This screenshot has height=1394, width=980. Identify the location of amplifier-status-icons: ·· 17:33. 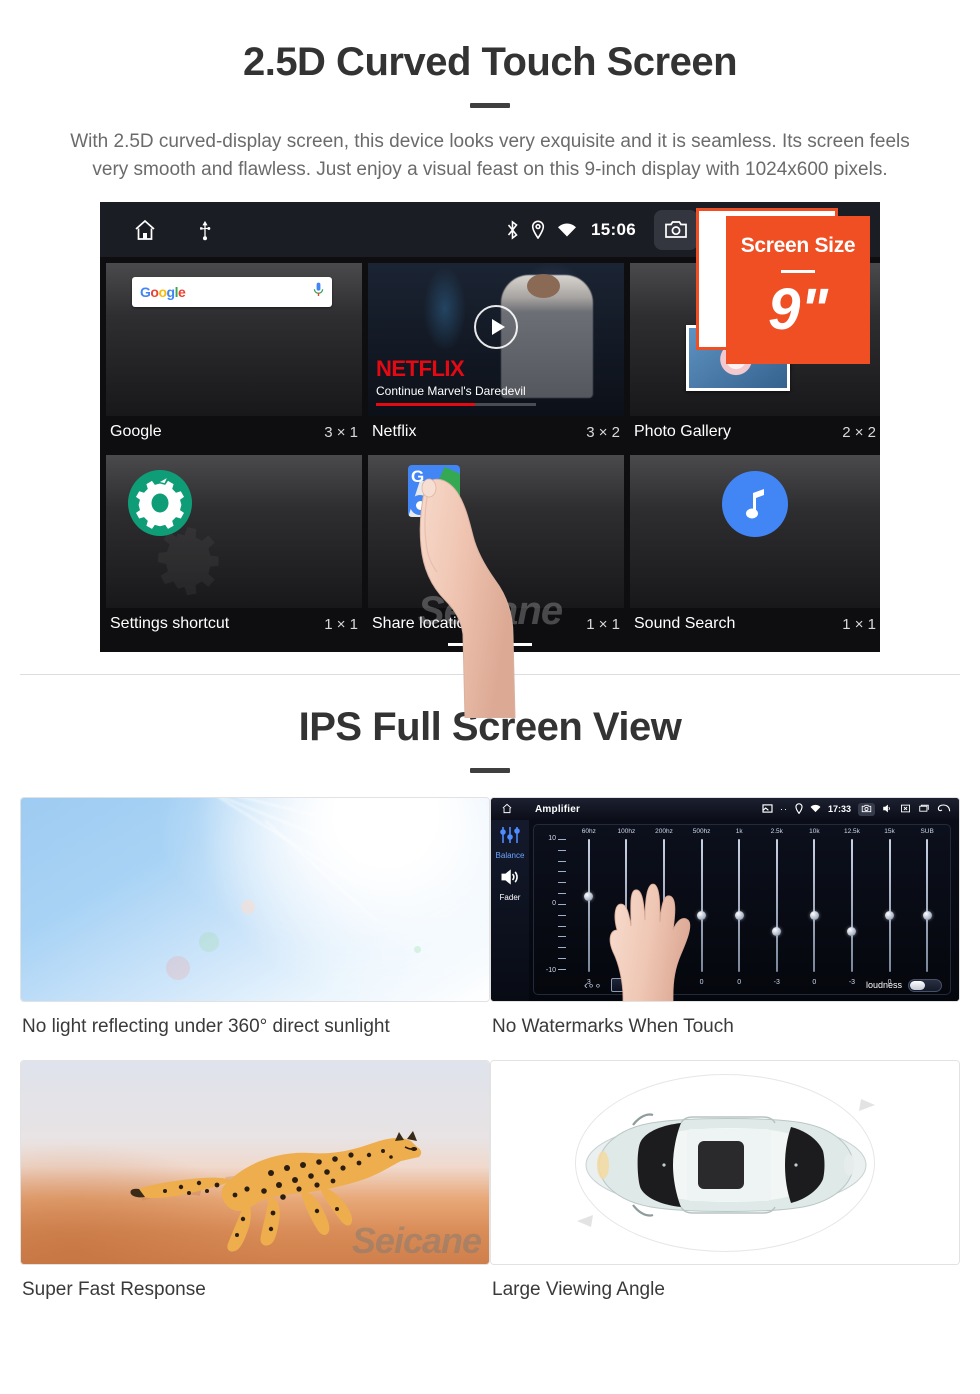
(860, 809).